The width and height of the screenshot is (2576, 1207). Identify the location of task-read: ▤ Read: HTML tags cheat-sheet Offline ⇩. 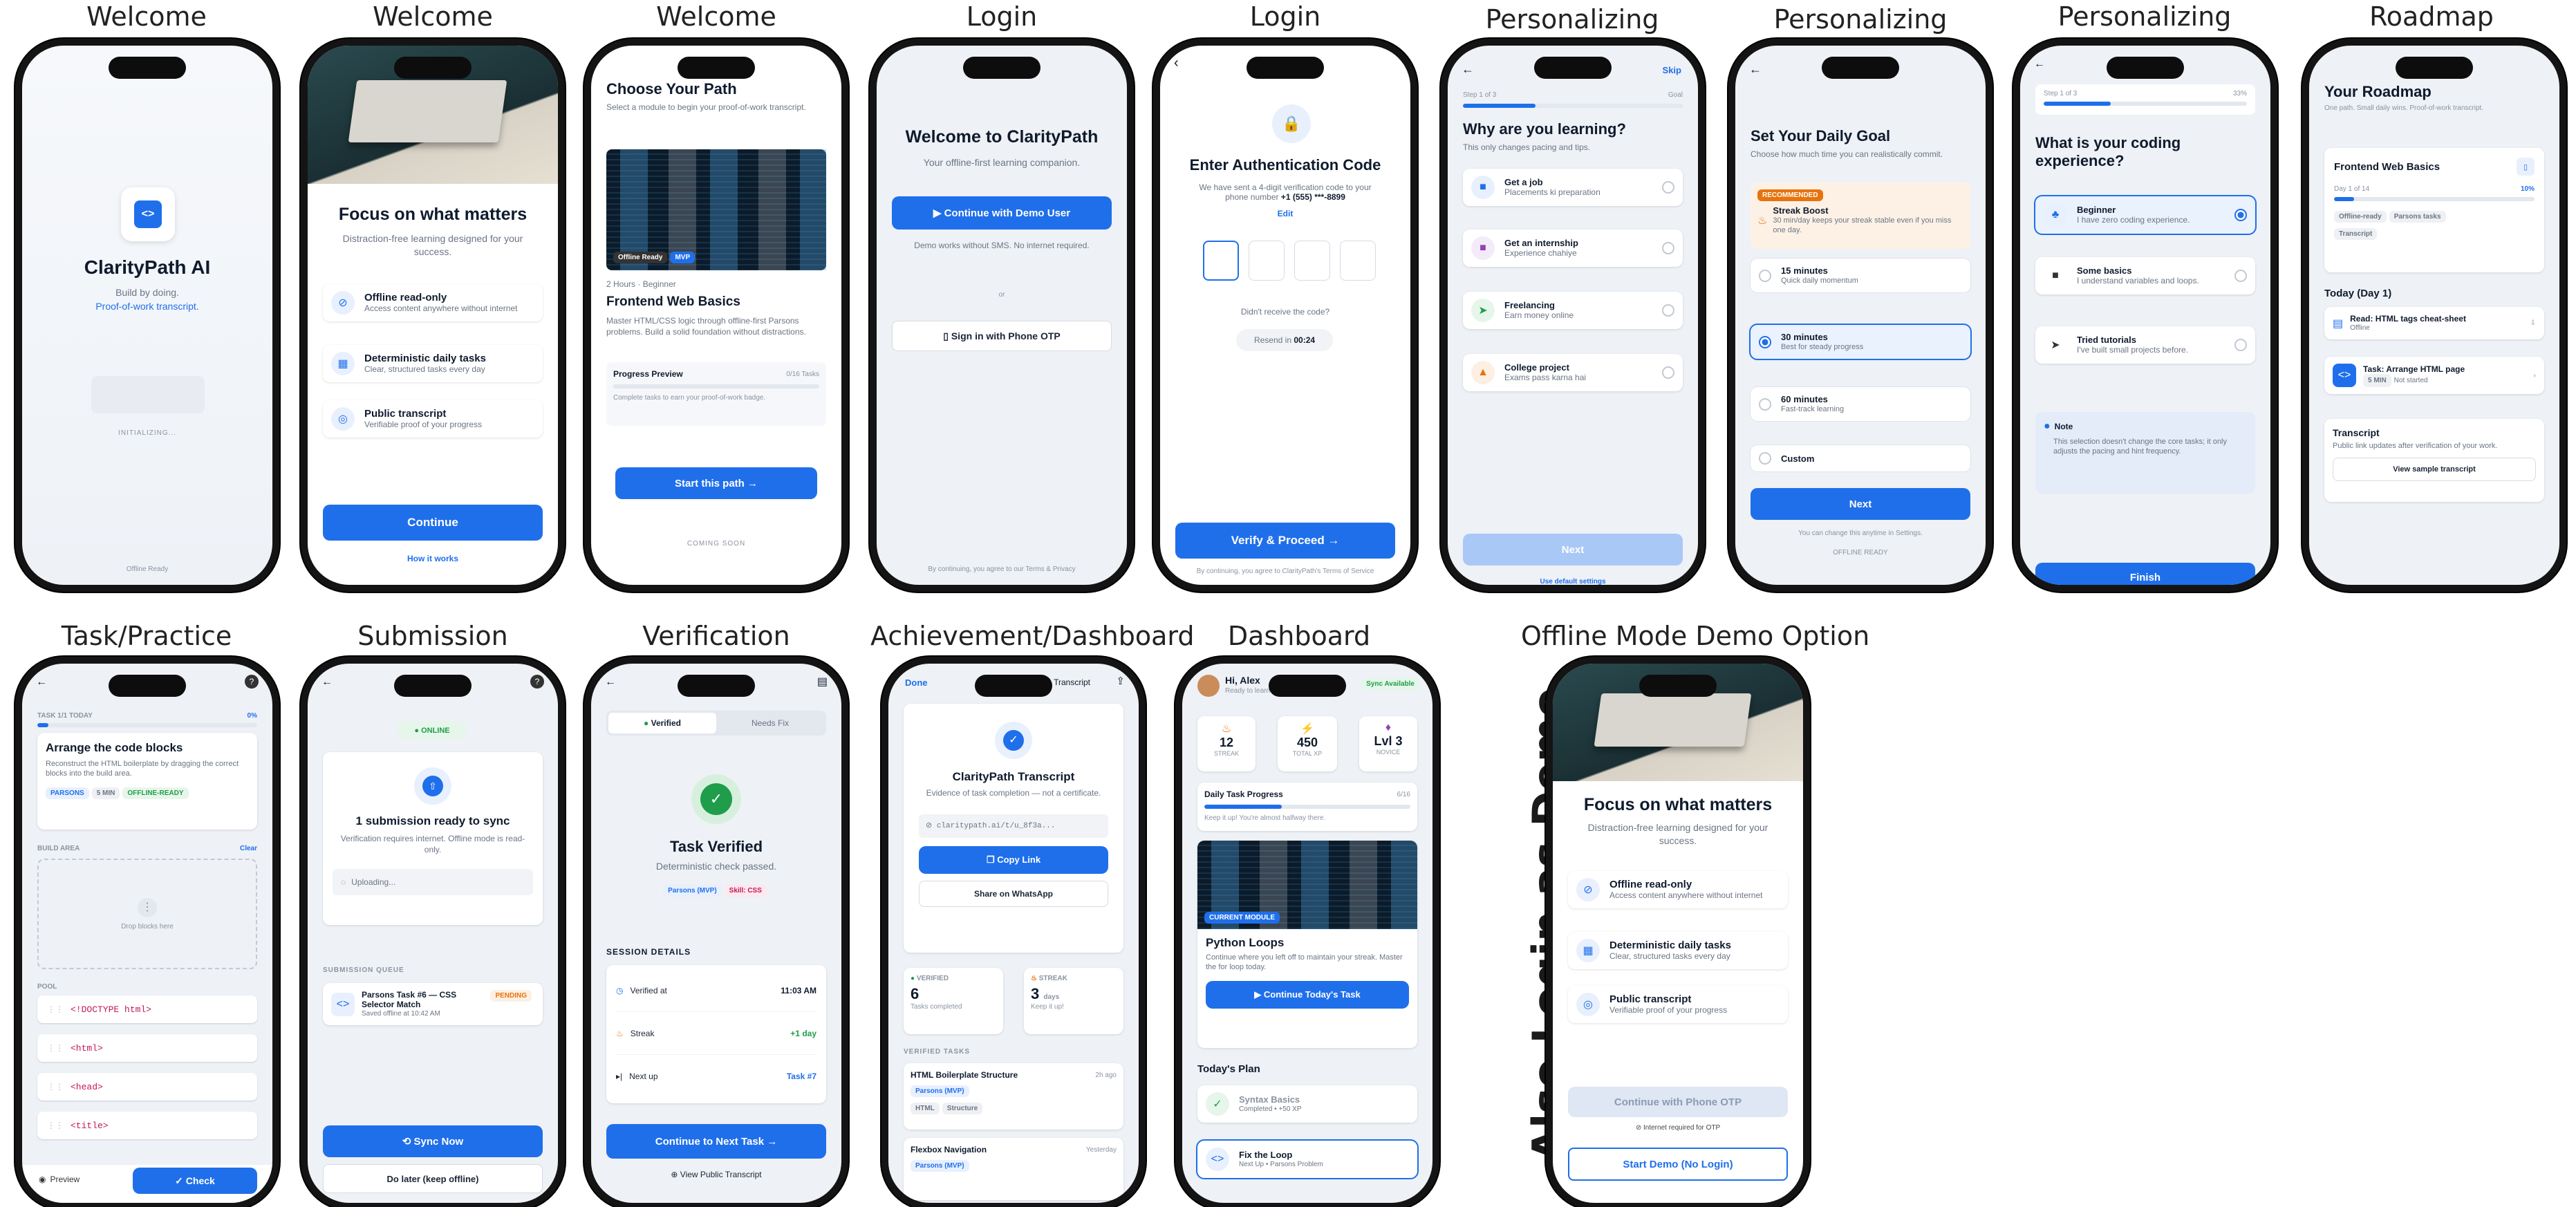
(2434, 323).